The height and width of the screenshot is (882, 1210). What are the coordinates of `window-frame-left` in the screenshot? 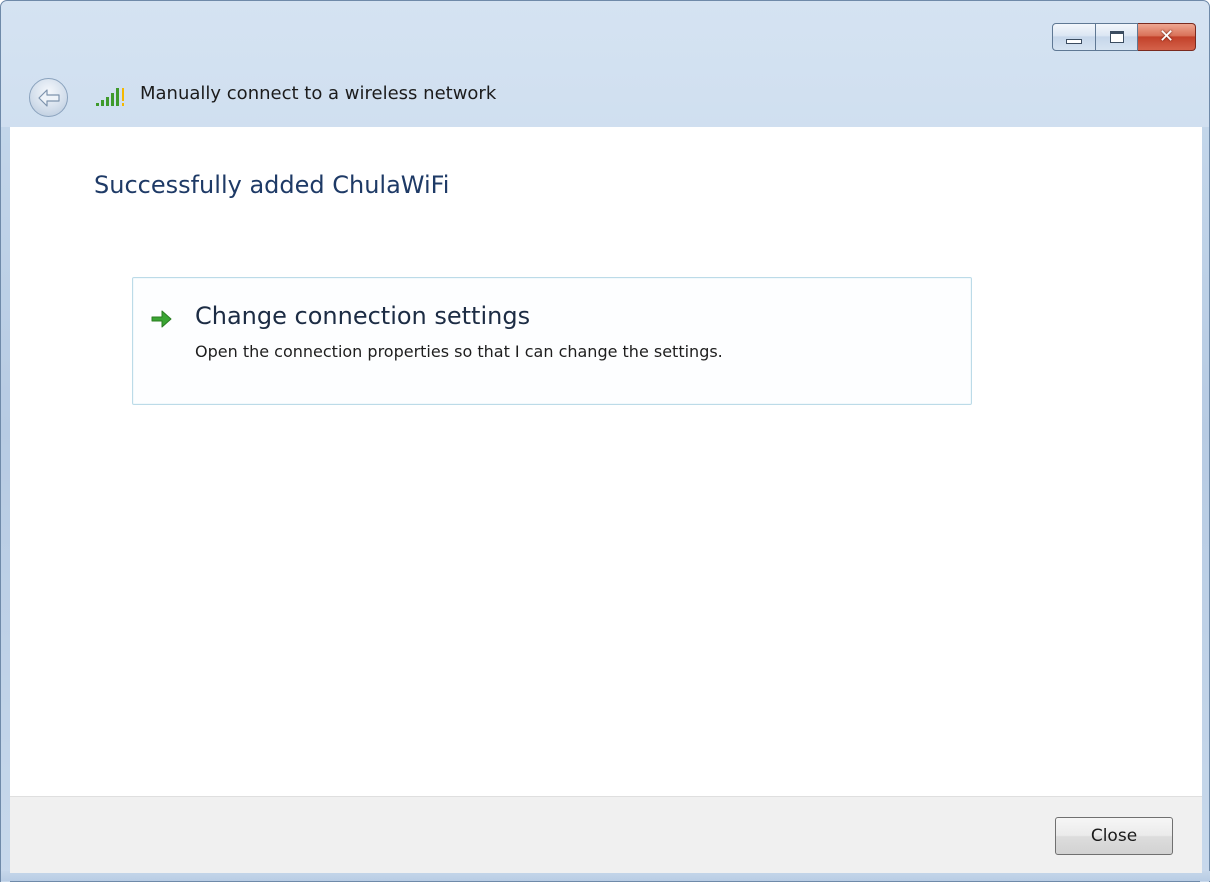 It's located at (5, 504).